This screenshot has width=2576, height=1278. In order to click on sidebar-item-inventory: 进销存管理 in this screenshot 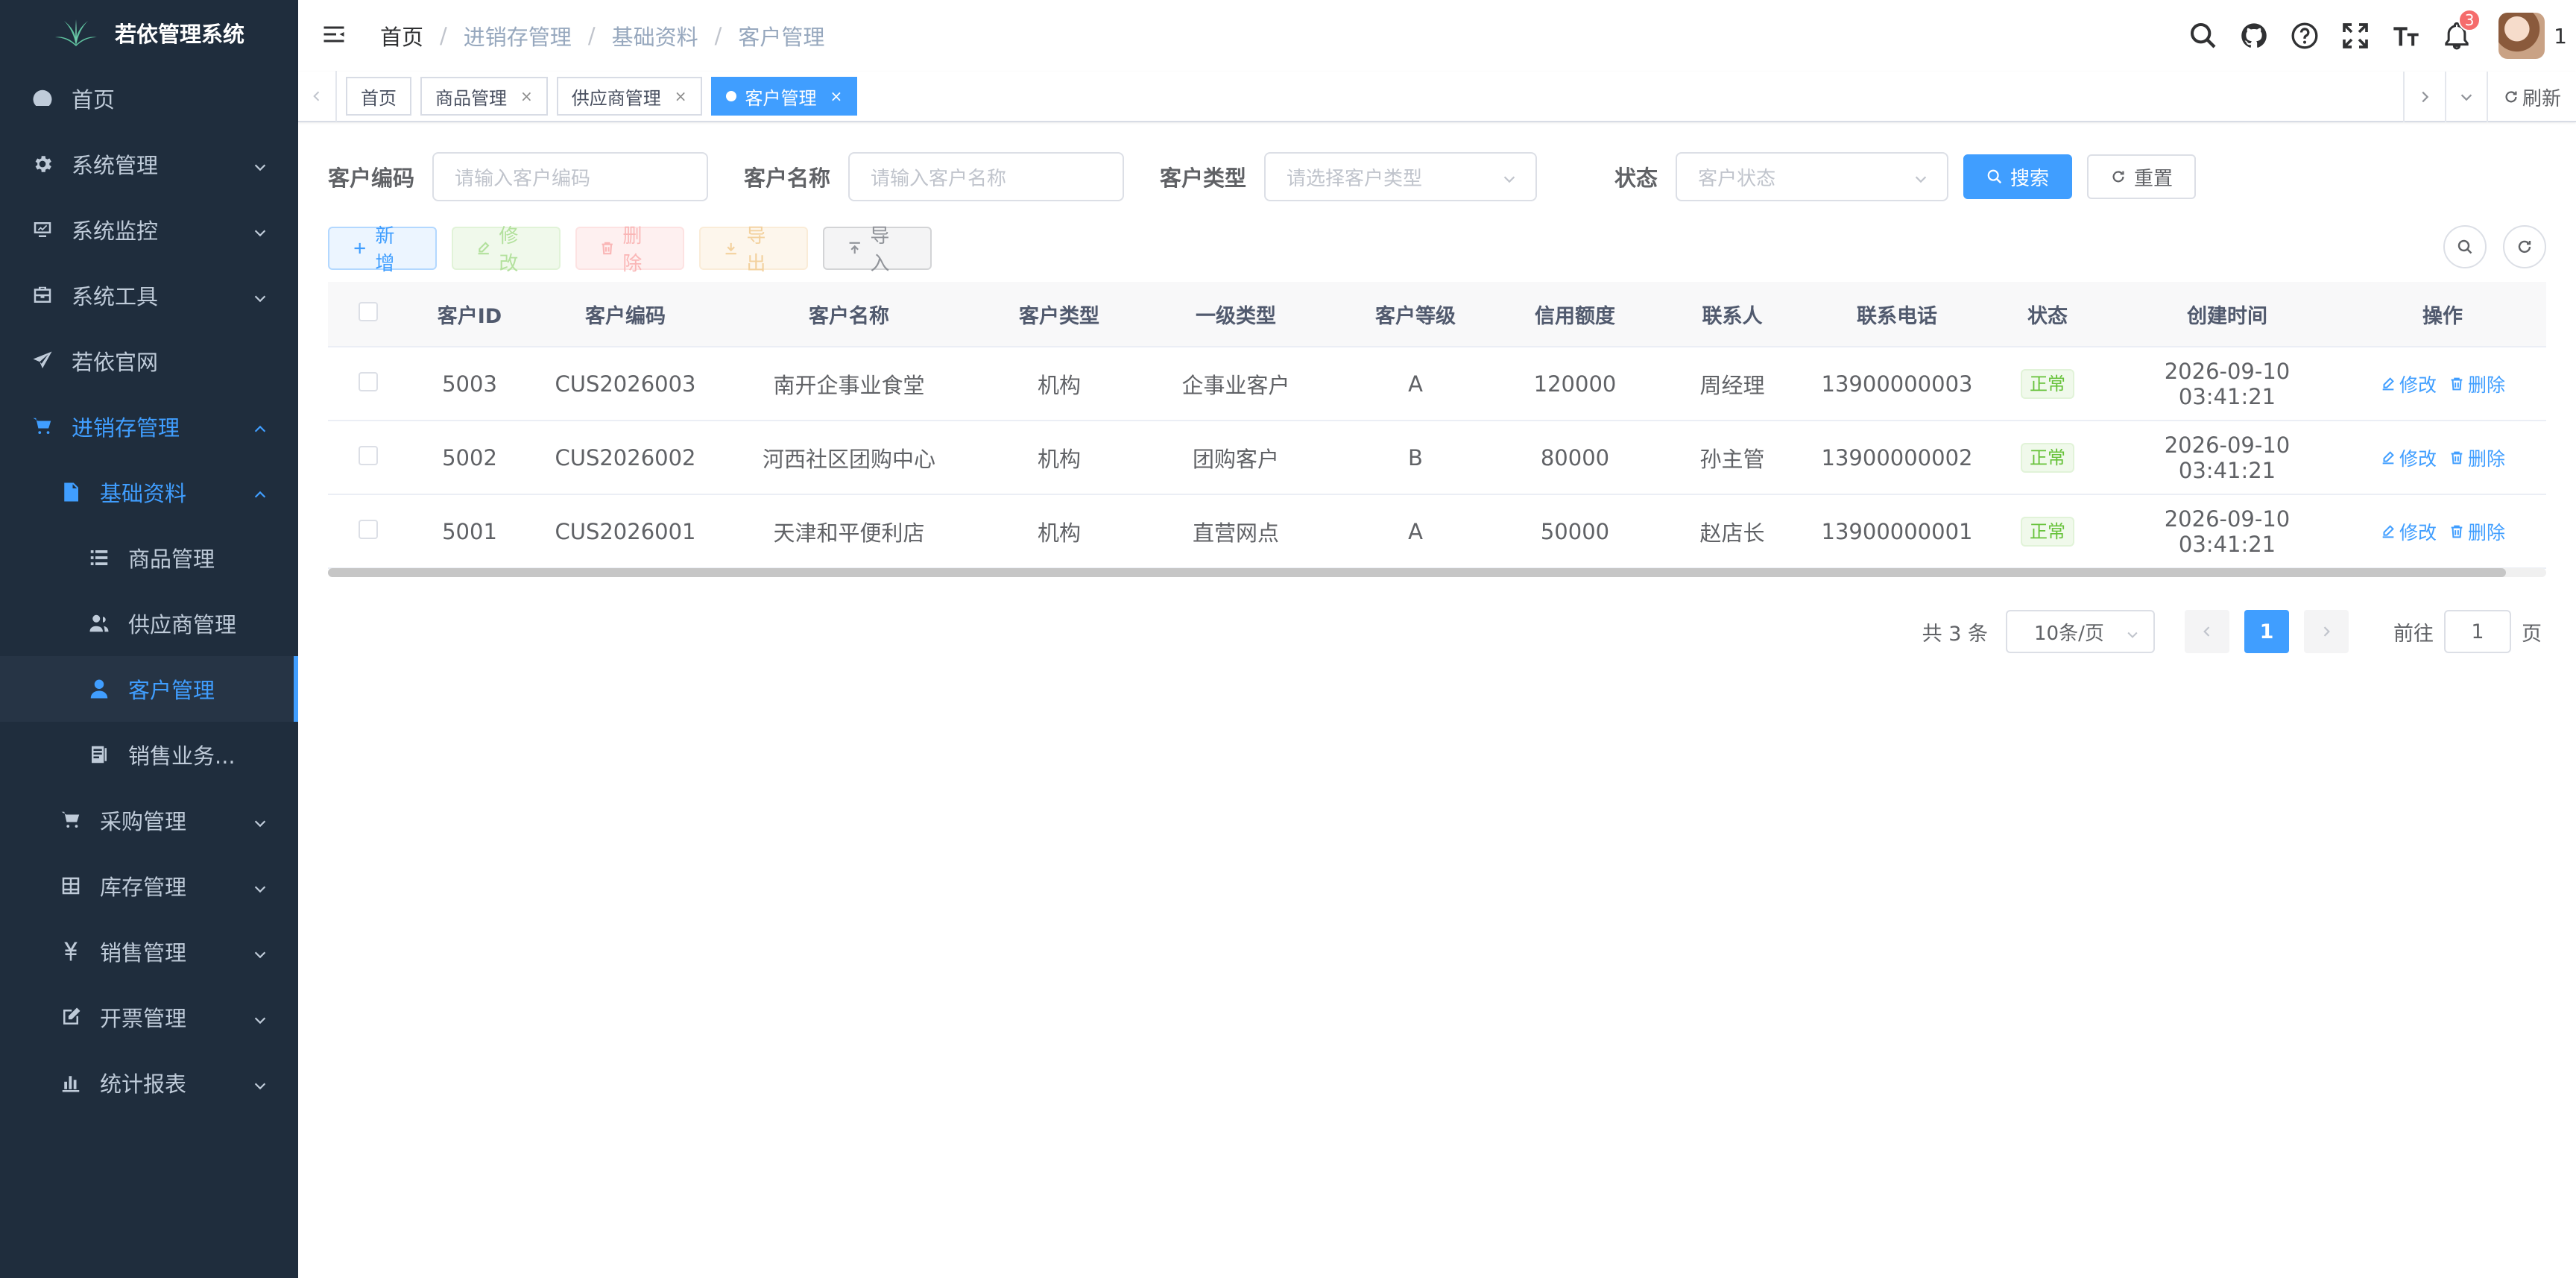, I will do `click(149, 426)`.